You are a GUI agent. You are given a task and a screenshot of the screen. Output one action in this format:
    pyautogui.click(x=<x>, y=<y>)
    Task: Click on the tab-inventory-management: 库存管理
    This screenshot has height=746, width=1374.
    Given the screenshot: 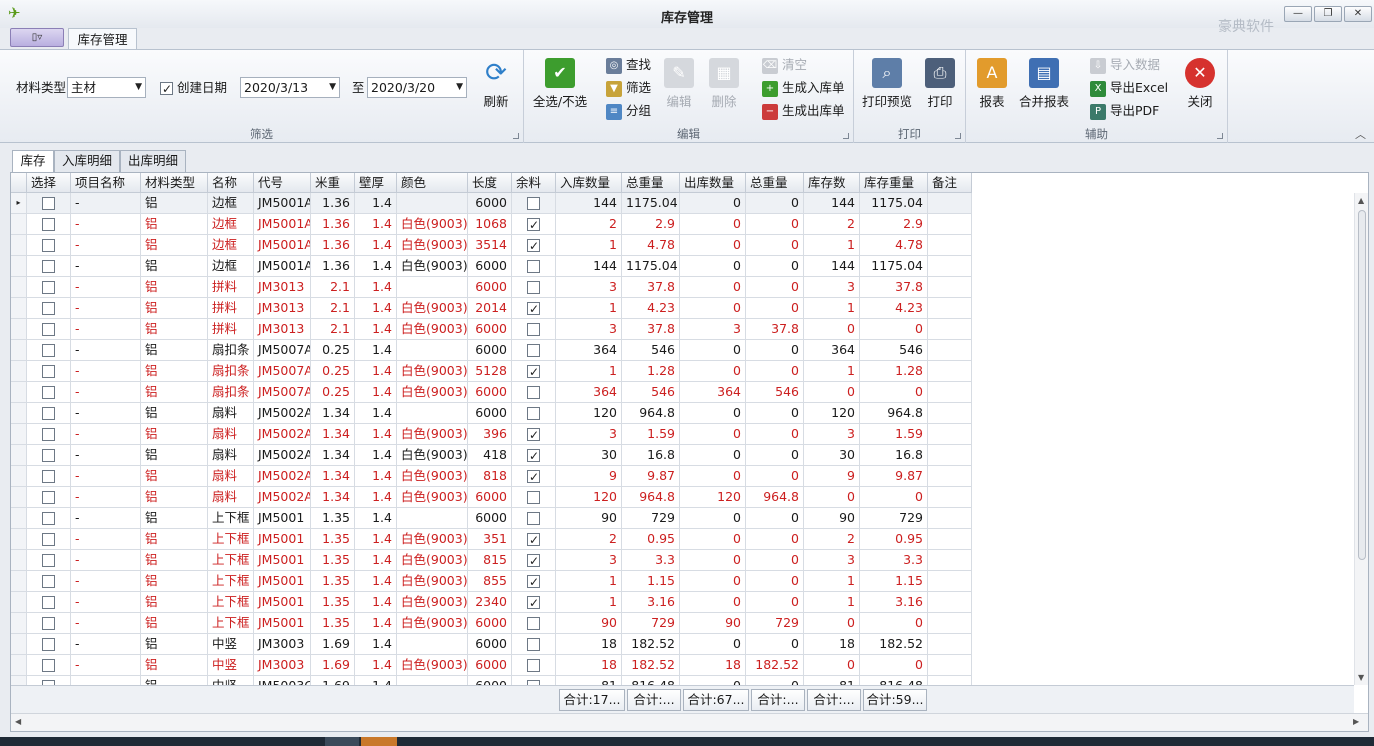 What is the action you would take?
    pyautogui.click(x=102, y=39)
    